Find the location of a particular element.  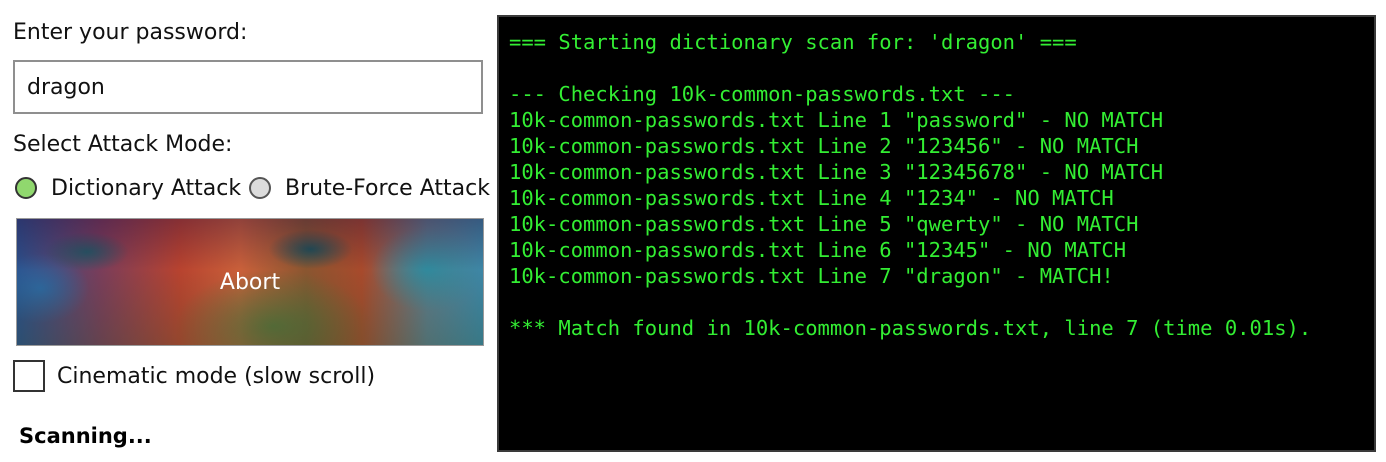

password-input is located at coordinates (248, 87).